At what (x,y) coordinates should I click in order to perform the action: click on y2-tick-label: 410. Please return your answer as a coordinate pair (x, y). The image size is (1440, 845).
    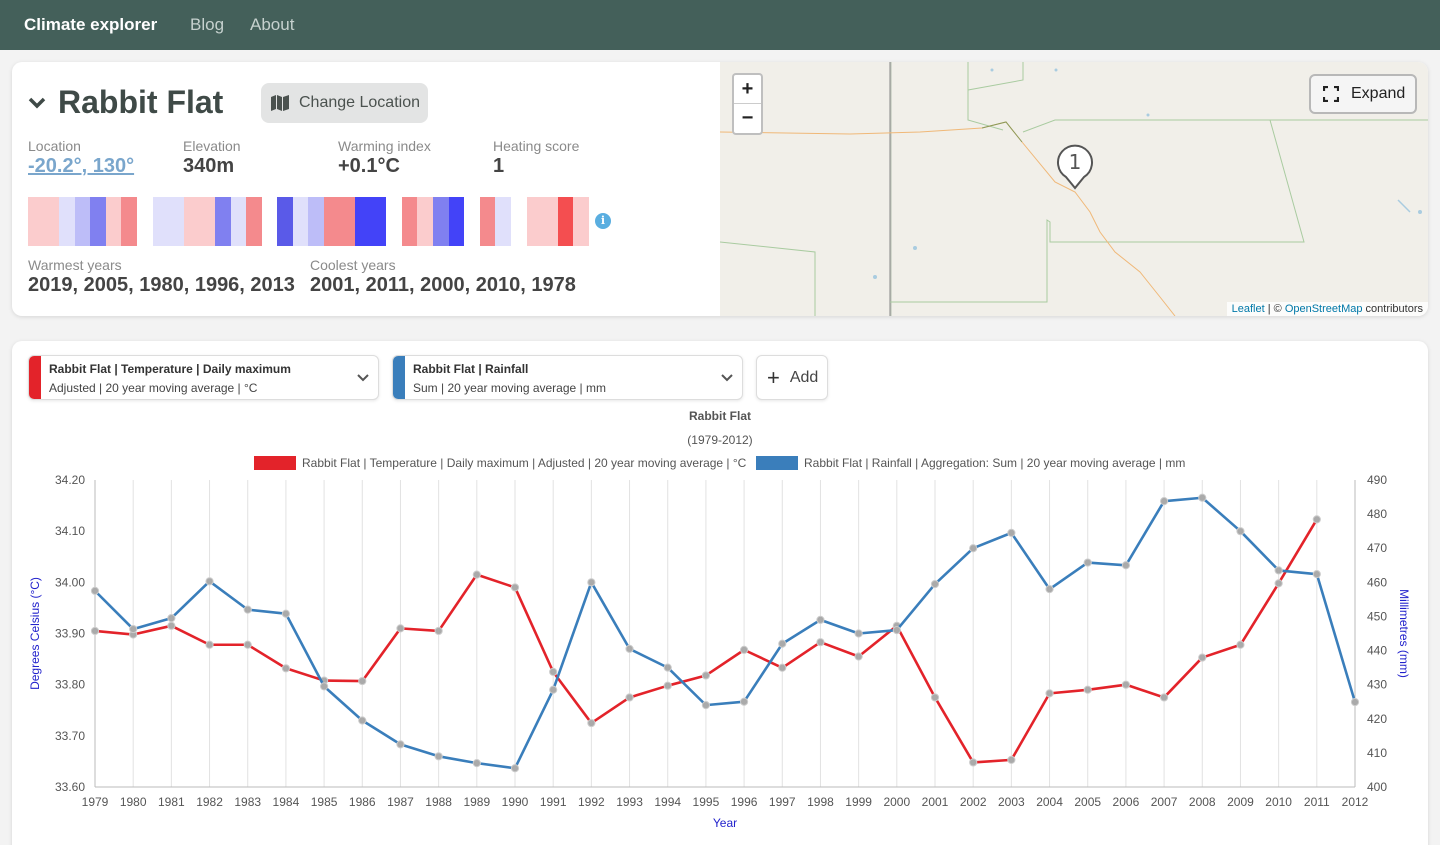
    Looking at the image, I should click on (1377, 753).